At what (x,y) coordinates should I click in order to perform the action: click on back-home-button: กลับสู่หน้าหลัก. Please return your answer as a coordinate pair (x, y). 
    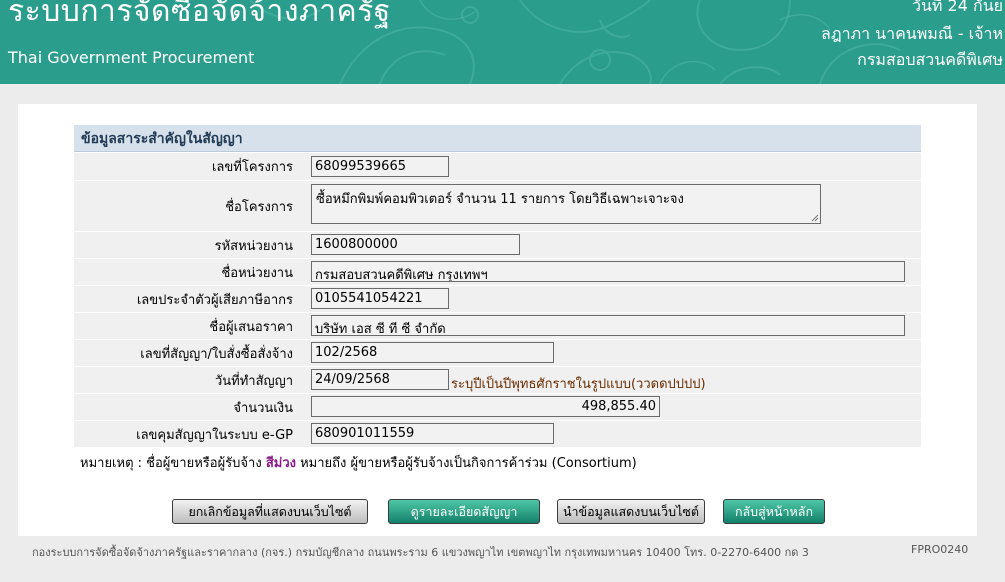
    Looking at the image, I should click on (774, 511).